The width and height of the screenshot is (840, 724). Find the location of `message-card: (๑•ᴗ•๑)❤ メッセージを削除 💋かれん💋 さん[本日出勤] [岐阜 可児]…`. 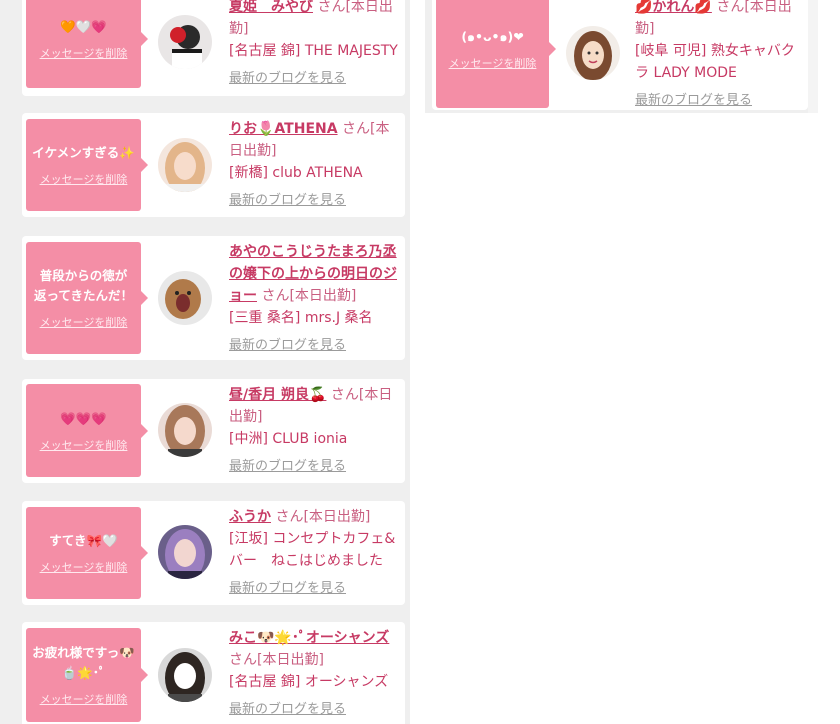

message-card: (๑•ᴗ•๑)❤ メッセージを削除 💋かれん💋 さん[本日出勤] [岐阜 可児]… is located at coordinates (620, 55).